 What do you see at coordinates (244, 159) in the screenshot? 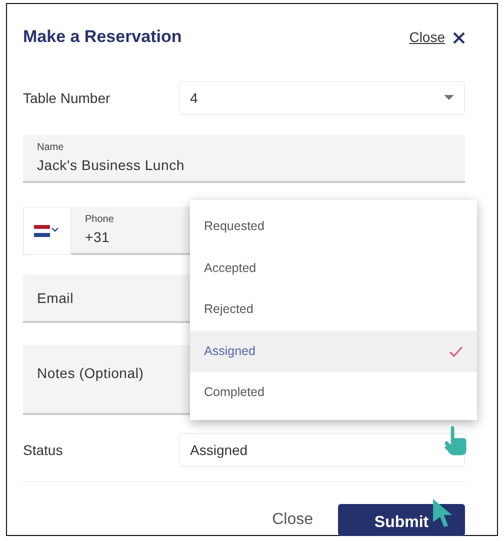
I see `input-field: Name Jack's Business Lunch` at bounding box center [244, 159].